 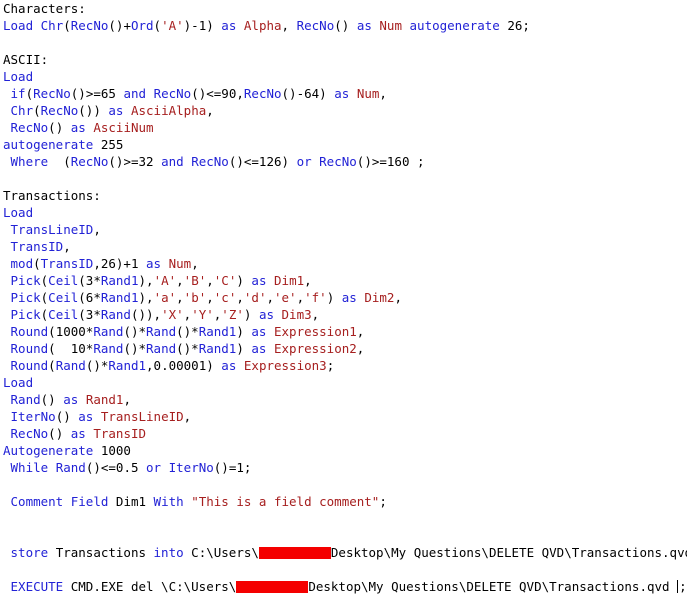 I want to click on code-line: Rand() as Rand1,, so click(x=343, y=399).